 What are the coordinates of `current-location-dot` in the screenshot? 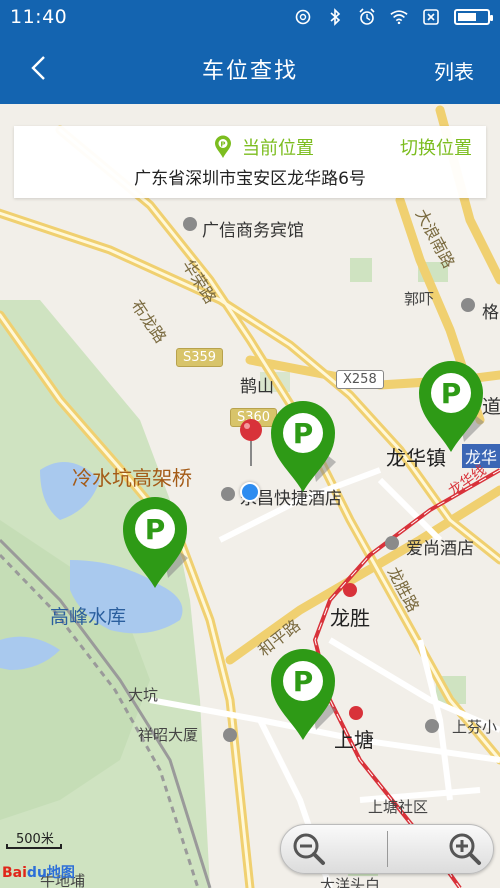 It's located at (250, 492).